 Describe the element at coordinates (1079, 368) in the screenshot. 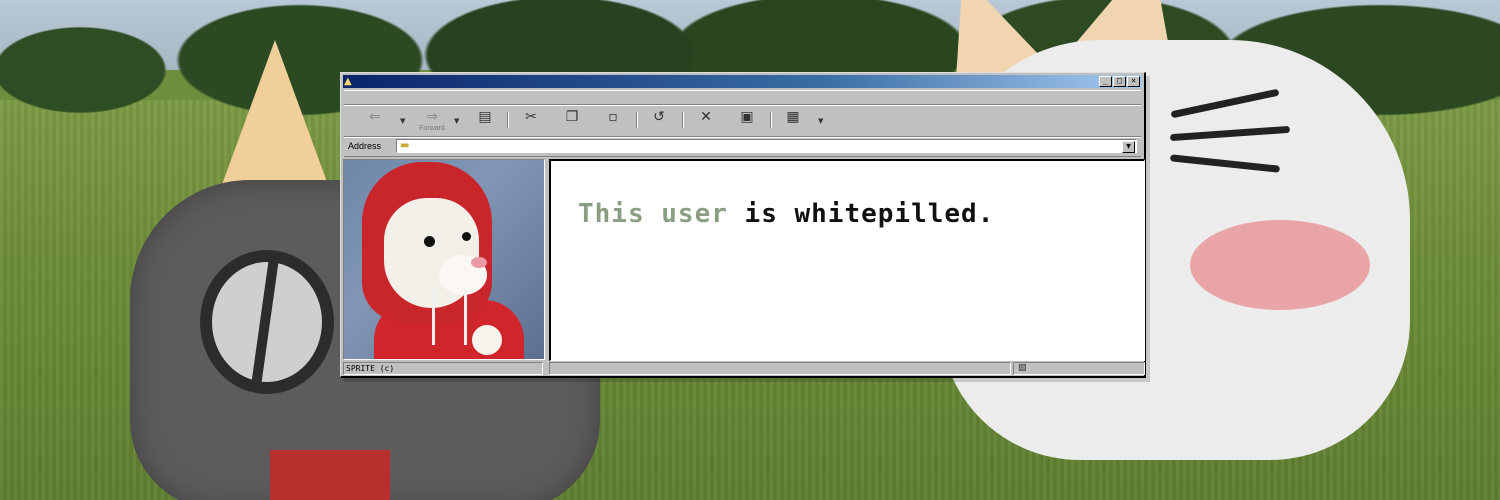

I see `status-bar-right: ▧` at that location.